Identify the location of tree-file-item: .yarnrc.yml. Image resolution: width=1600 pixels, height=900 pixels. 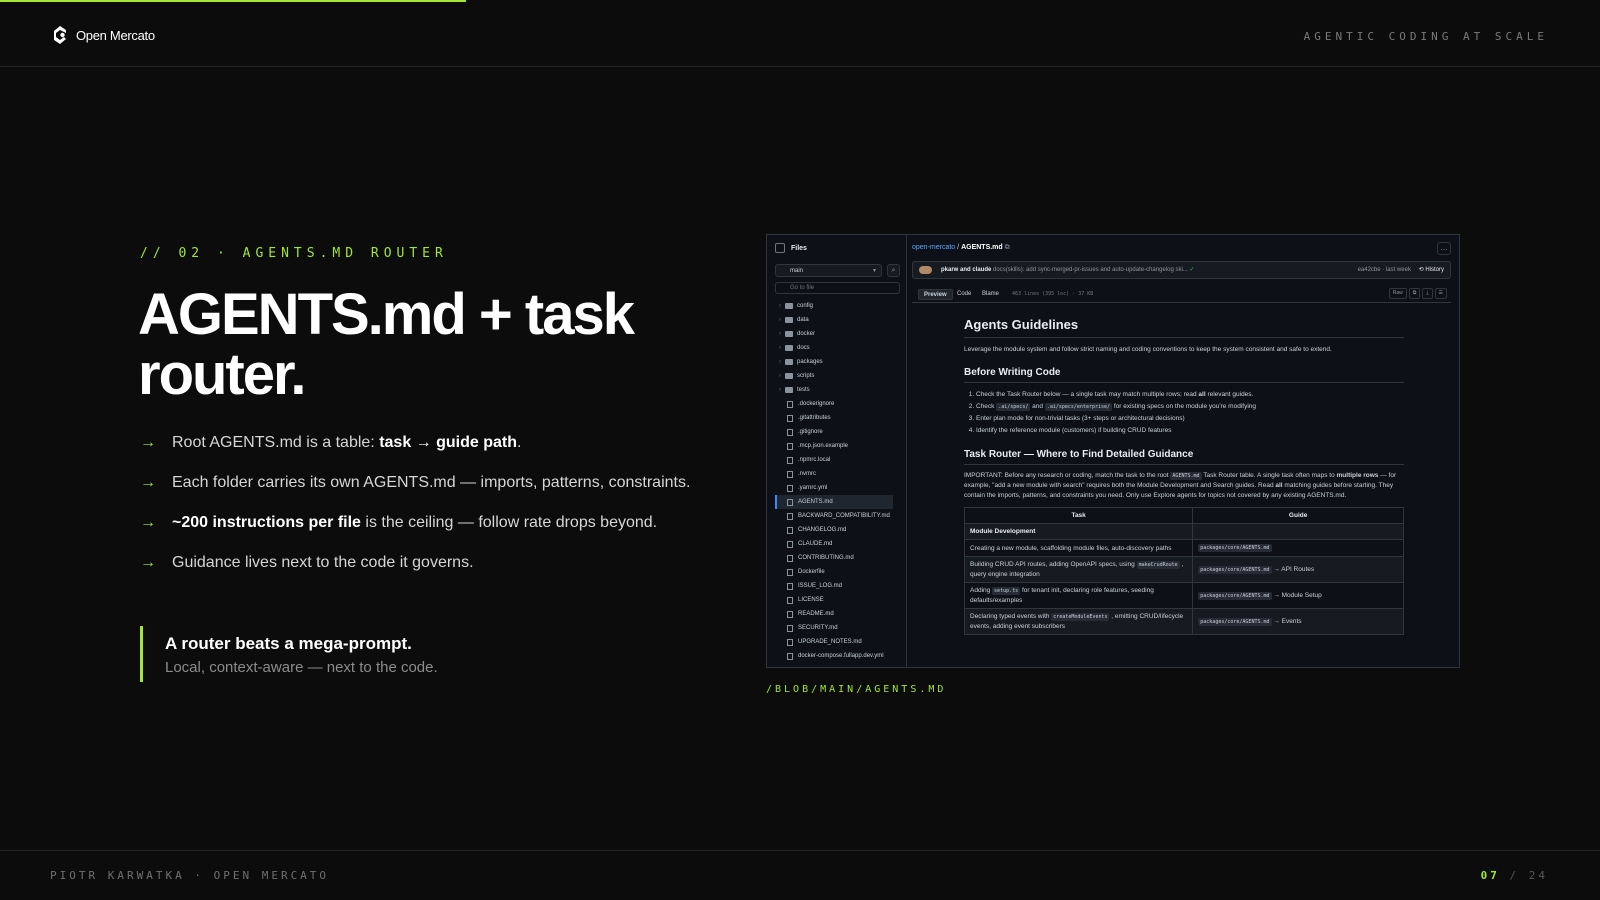
(837, 488).